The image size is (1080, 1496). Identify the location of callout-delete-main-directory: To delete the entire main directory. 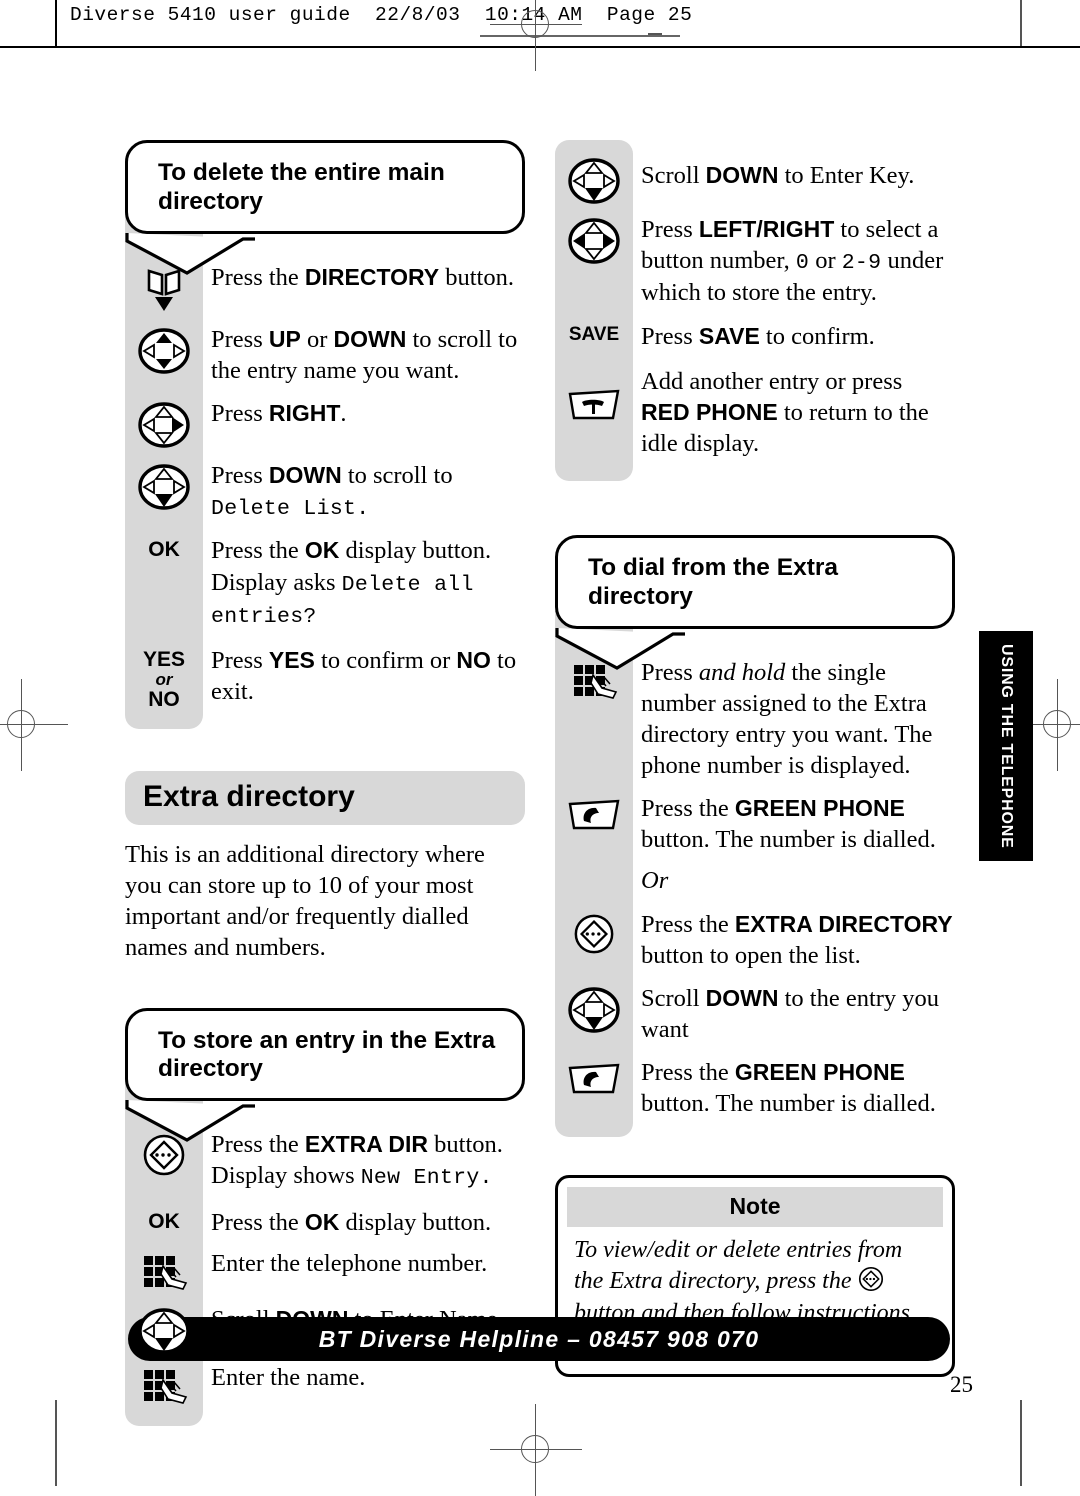
(325, 207).